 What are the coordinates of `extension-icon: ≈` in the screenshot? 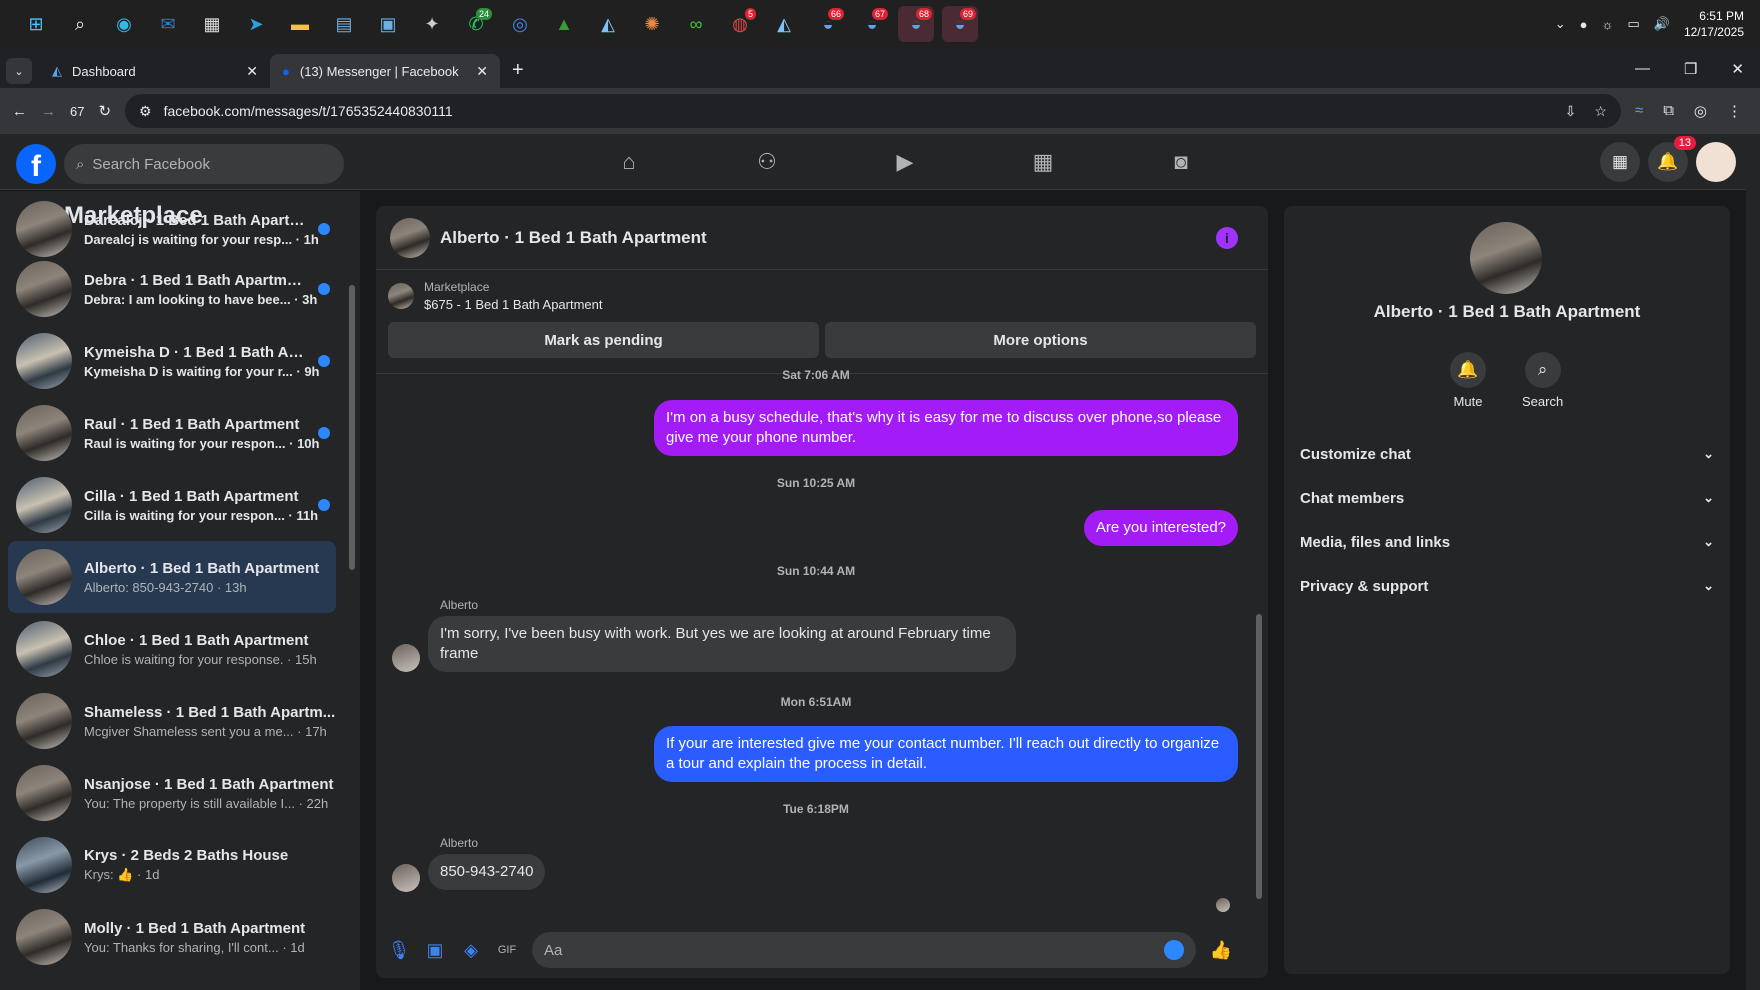 It's located at (1639, 111).